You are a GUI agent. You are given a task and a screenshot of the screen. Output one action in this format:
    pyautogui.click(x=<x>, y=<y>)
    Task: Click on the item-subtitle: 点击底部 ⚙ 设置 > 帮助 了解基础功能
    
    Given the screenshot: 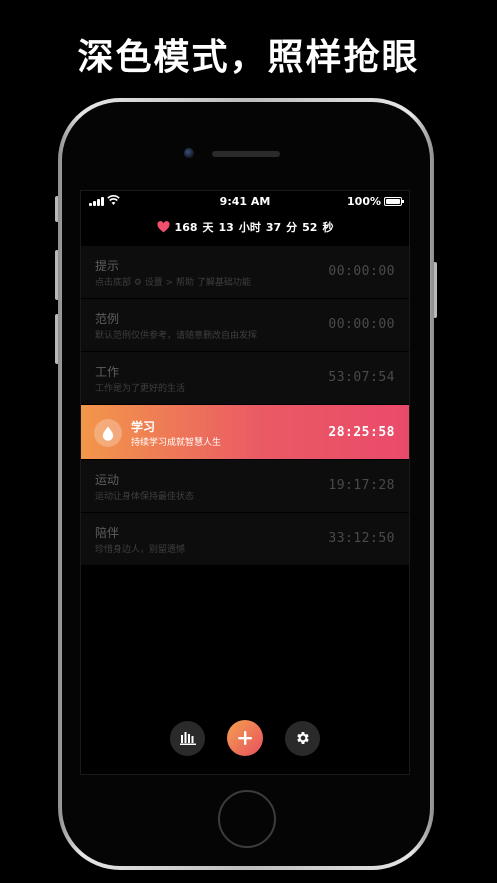 What is the action you would take?
    pyautogui.click(x=173, y=283)
    